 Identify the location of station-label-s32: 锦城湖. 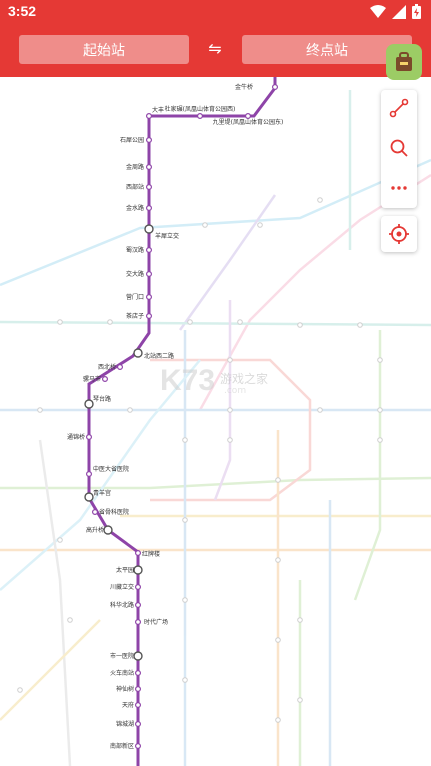
(125, 724).